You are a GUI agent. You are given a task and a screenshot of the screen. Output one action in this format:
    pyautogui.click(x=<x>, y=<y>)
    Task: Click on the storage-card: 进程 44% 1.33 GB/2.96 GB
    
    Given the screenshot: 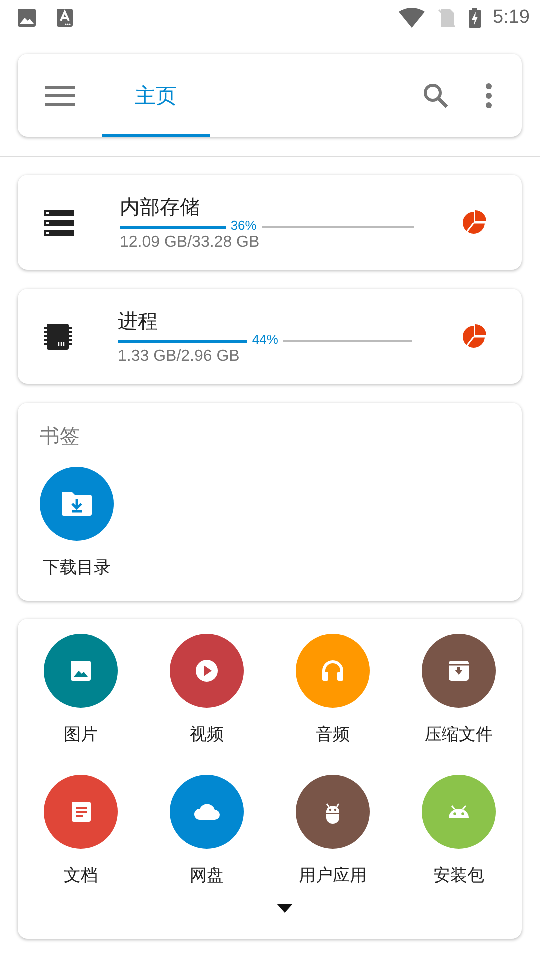 What is the action you would take?
    pyautogui.click(x=270, y=336)
    